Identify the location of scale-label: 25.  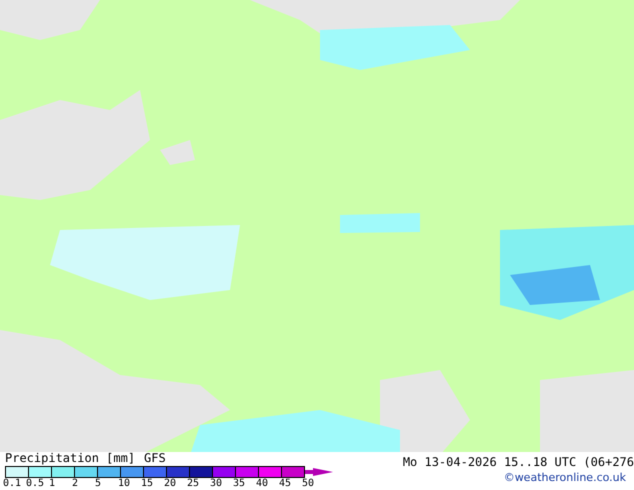
(193, 484).